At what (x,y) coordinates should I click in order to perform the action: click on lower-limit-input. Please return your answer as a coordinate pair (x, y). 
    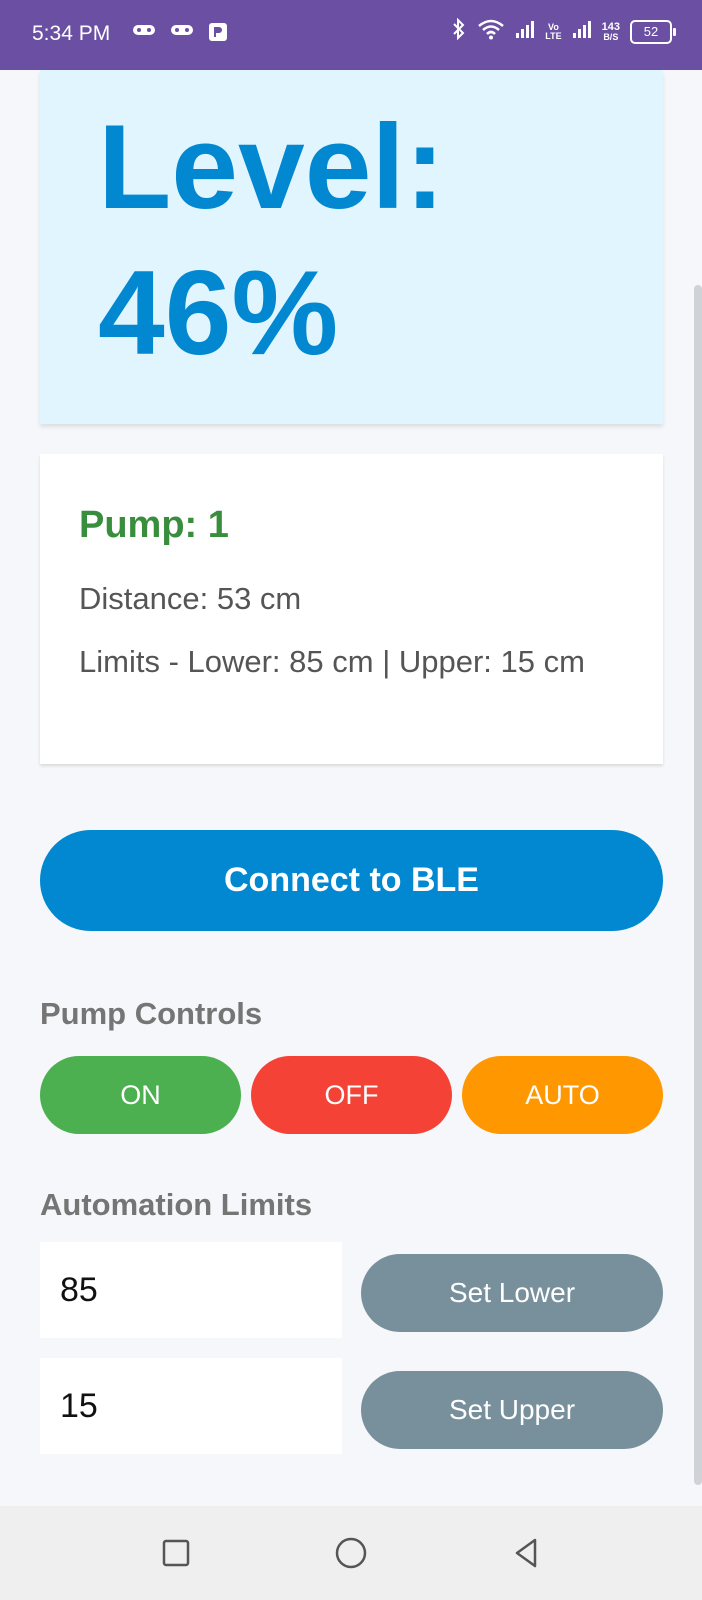
    Looking at the image, I should click on (191, 1290).